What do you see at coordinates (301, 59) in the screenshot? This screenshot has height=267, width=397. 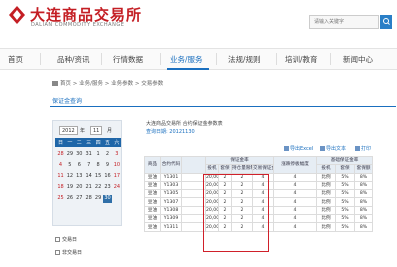 I see `nav-training: 培训/教育` at bounding box center [301, 59].